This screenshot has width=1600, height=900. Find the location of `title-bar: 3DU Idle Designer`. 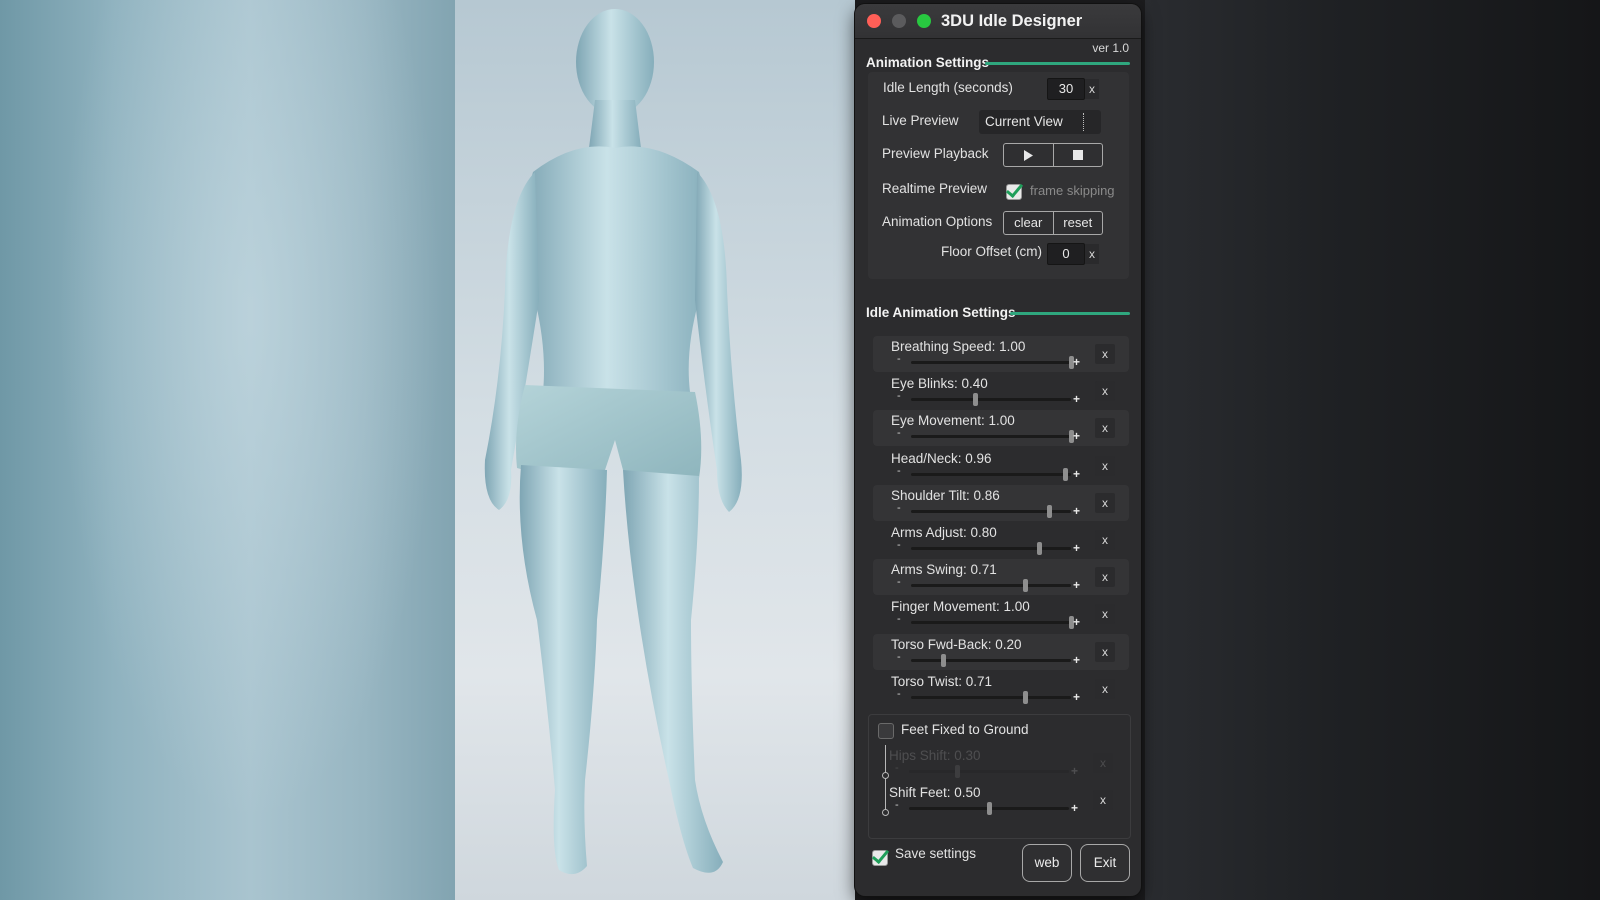

title-bar: 3DU Idle Designer is located at coordinates (998, 21).